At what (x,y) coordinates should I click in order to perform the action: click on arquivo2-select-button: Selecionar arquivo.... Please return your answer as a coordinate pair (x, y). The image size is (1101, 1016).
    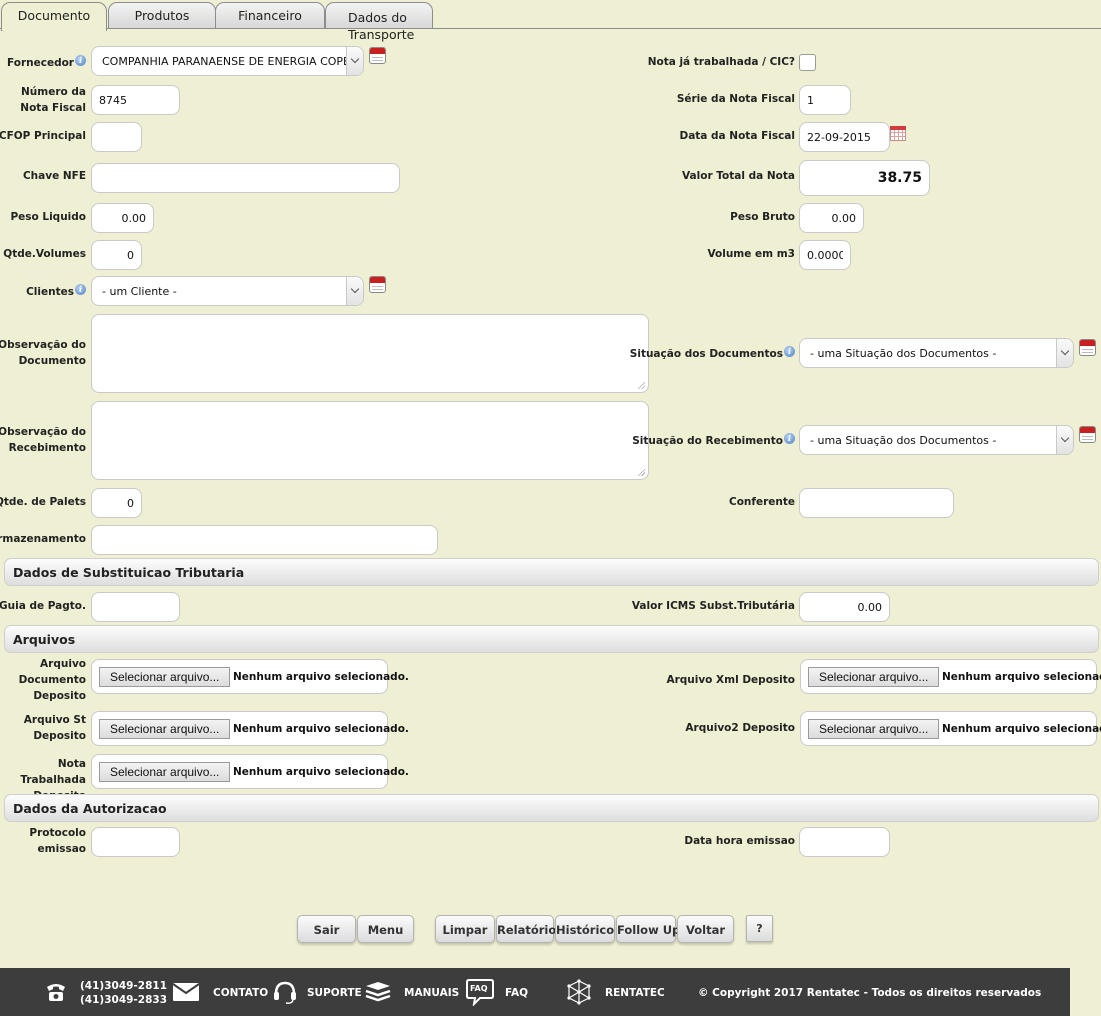
    Looking at the image, I should click on (874, 729).